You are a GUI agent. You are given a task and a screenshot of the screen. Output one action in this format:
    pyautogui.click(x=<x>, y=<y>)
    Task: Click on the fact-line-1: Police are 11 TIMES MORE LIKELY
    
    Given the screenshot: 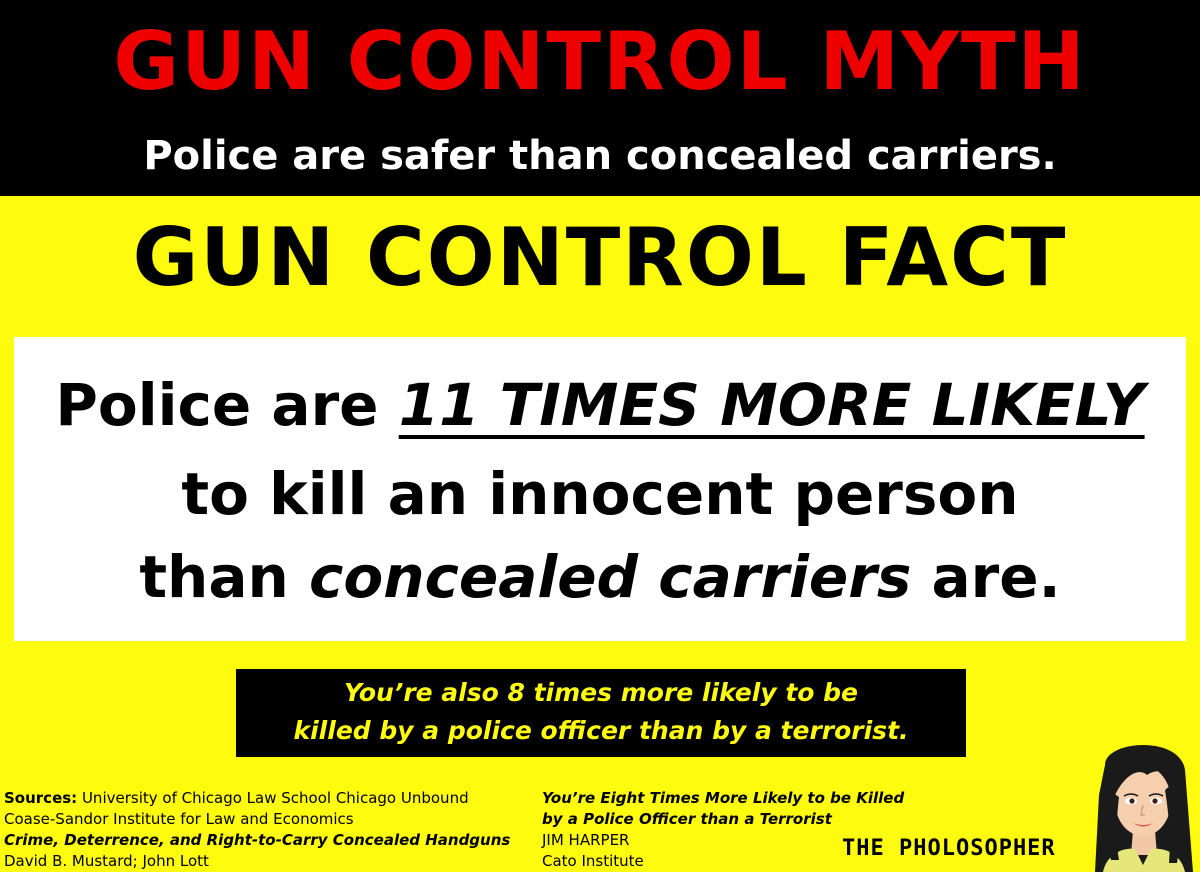 What is the action you would take?
    pyautogui.click(x=600, y=405)
    